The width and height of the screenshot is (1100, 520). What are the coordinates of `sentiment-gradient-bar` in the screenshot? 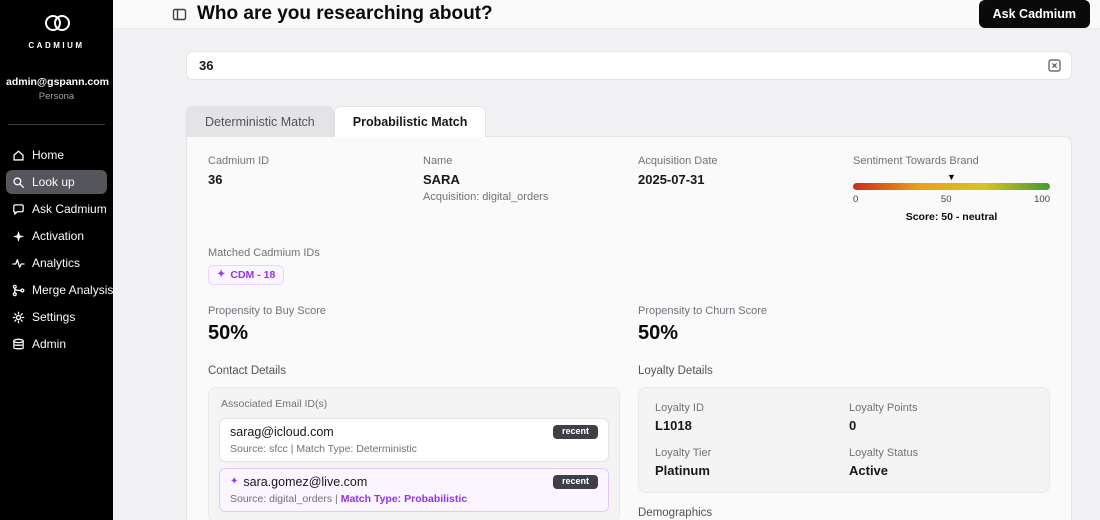 It's located at (951, 186).